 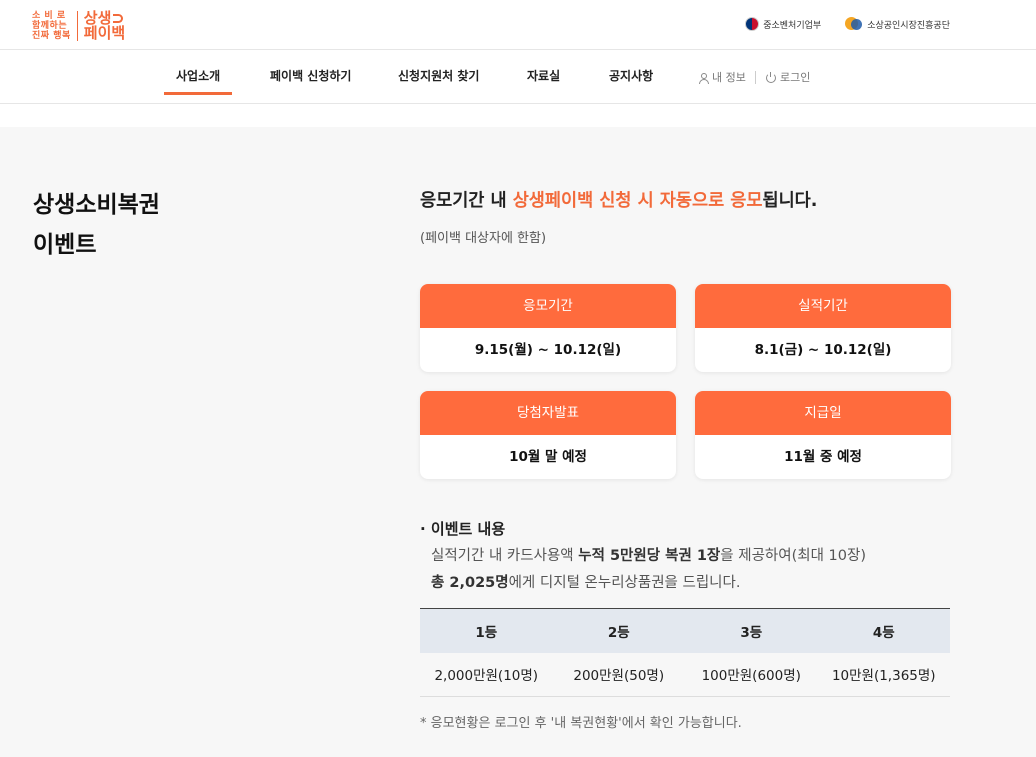 I want to click on my-info-link: 내 정보, so click(x=722, y=77).